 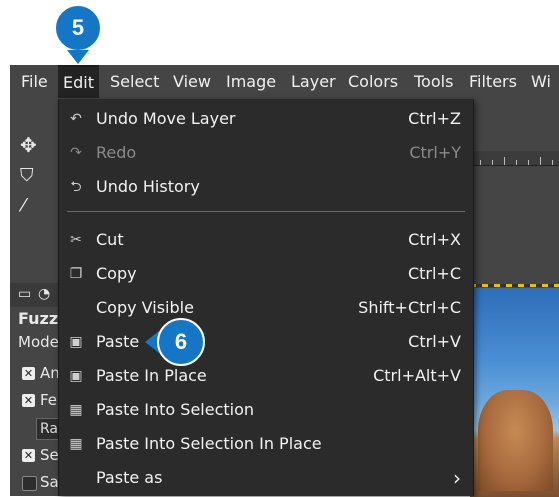 What do you see at coordinates (457, 478) in the screenshot?
I see `submenu-arrow-icon: ›` at bounding box center [457, 478].